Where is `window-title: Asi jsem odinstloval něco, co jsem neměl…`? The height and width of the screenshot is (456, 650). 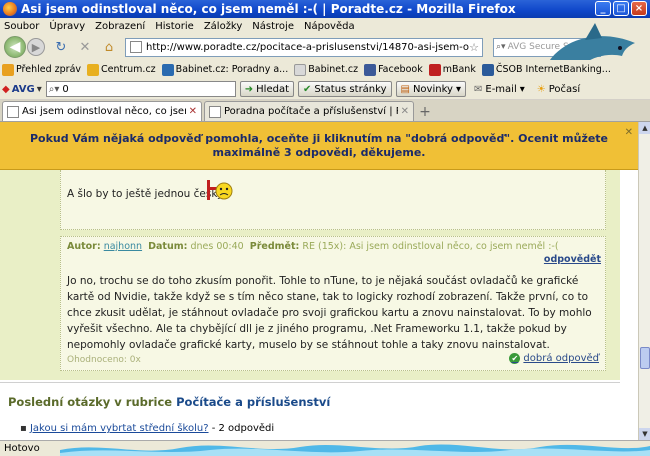
window-title: Asi jsem odinstloval něco, co jsem neměl… is located at coordinates (268, 9).